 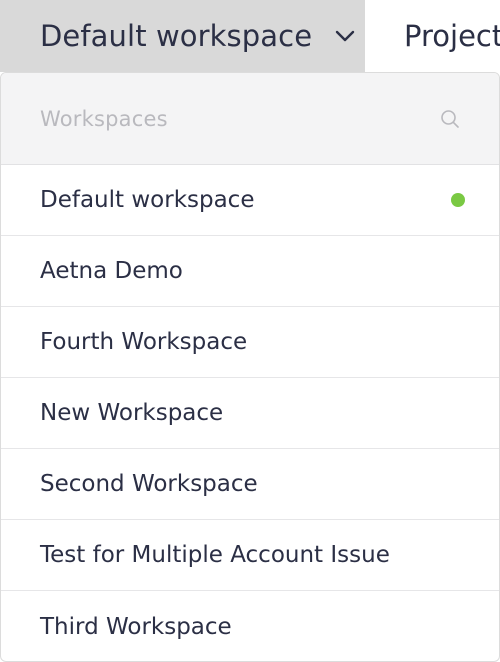 I want to click on workspace-switcher-button: Default workspace, so click(x=182, y=36).